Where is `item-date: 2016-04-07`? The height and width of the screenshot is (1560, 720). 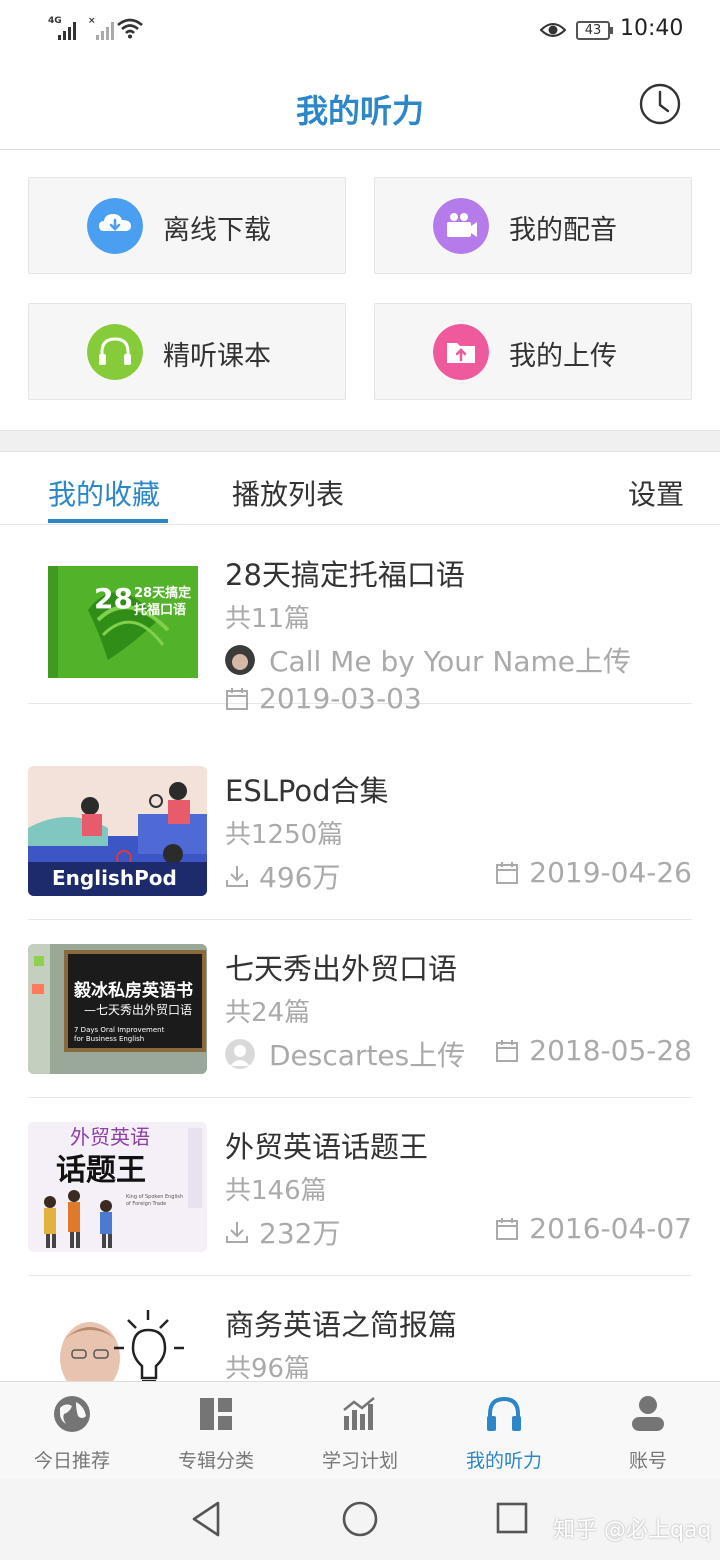 item-date: 2016-04-07 is located at coordinates (593, 1228).